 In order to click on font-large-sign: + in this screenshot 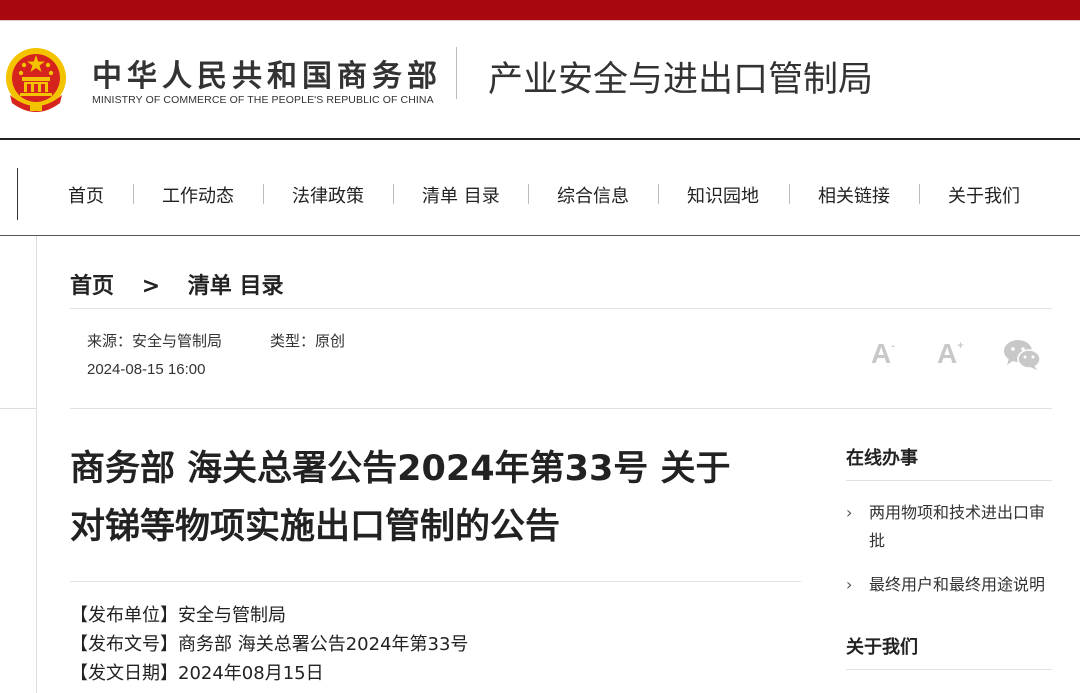, I will do `click(960, 346)`.